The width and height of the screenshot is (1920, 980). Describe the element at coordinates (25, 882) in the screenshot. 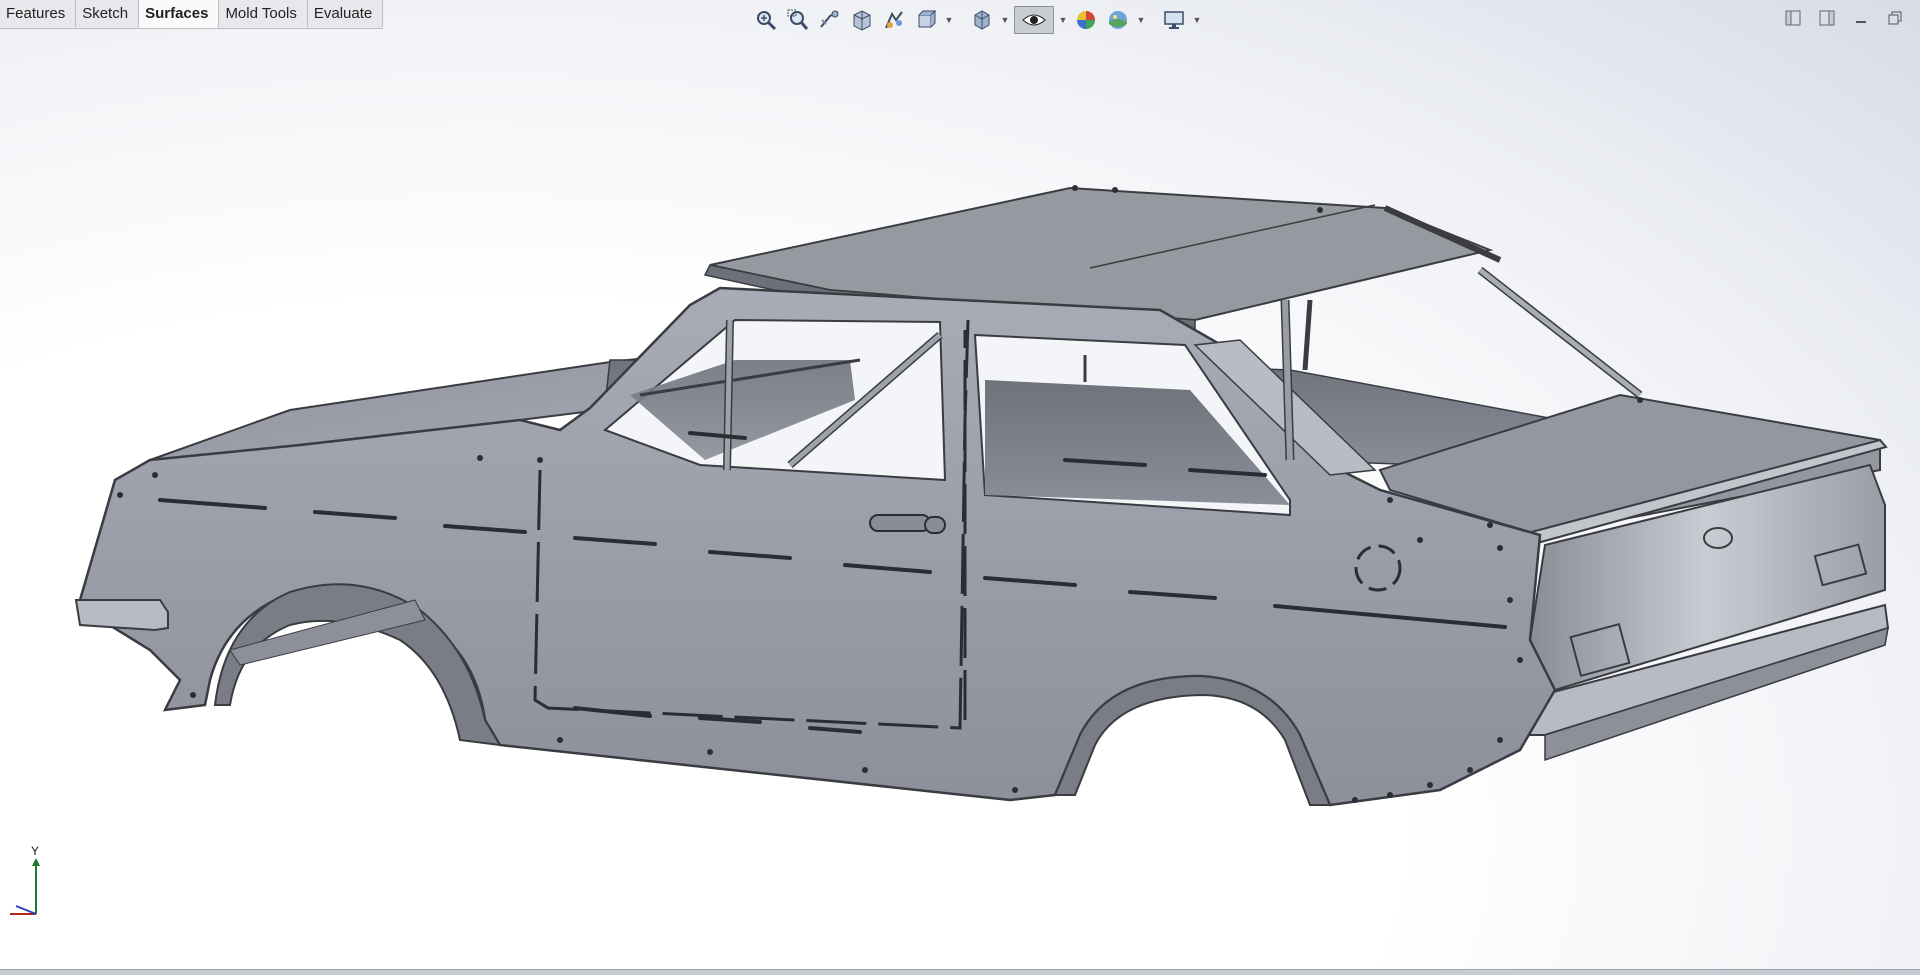

I see `reference-triad: Y` at that location.